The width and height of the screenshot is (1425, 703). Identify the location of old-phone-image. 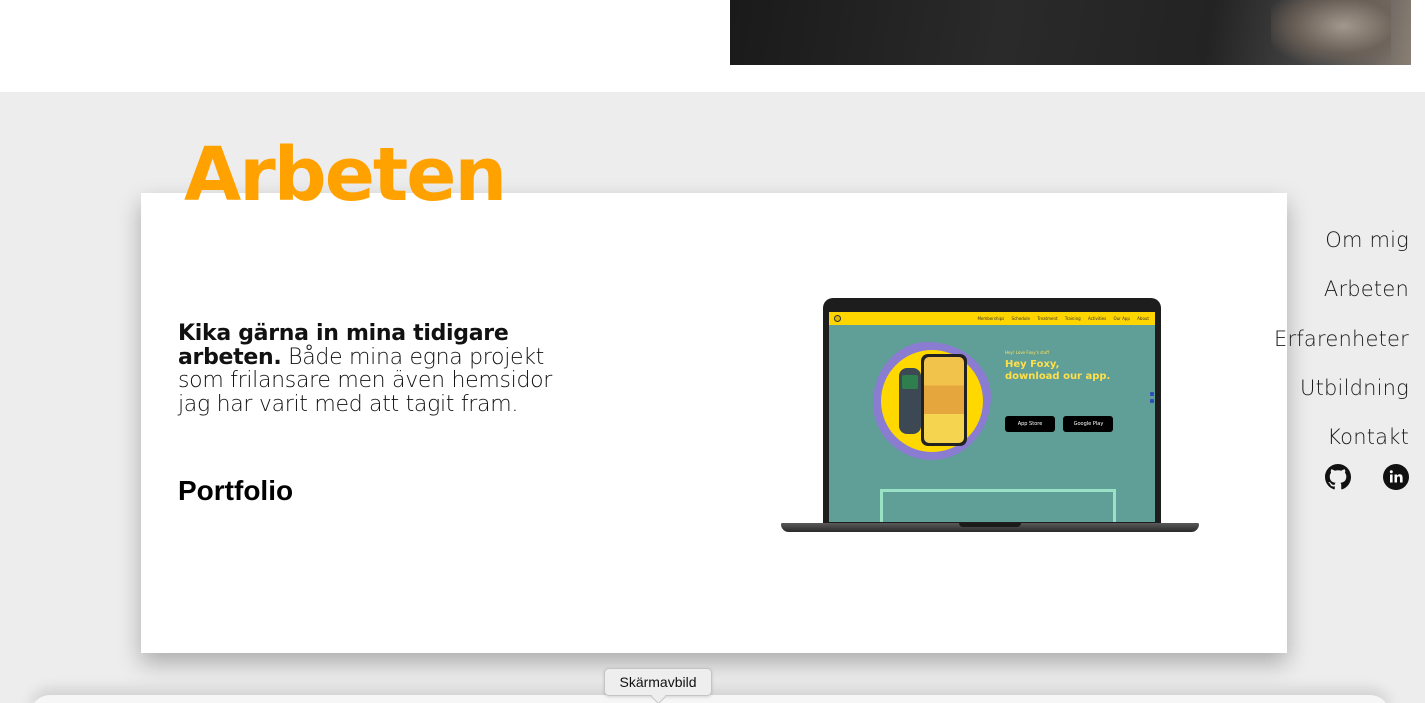
(910, 401).